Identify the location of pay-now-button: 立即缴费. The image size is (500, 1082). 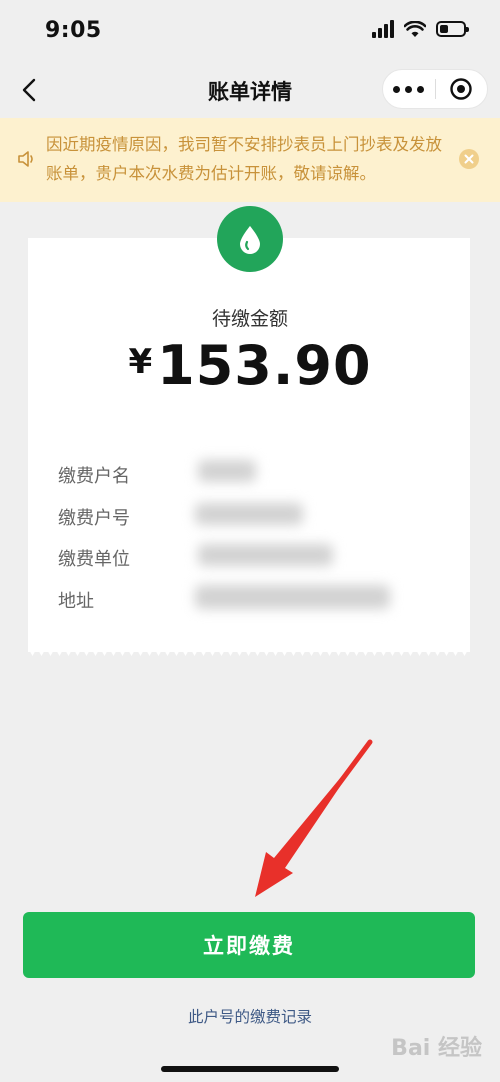
(249, 945).